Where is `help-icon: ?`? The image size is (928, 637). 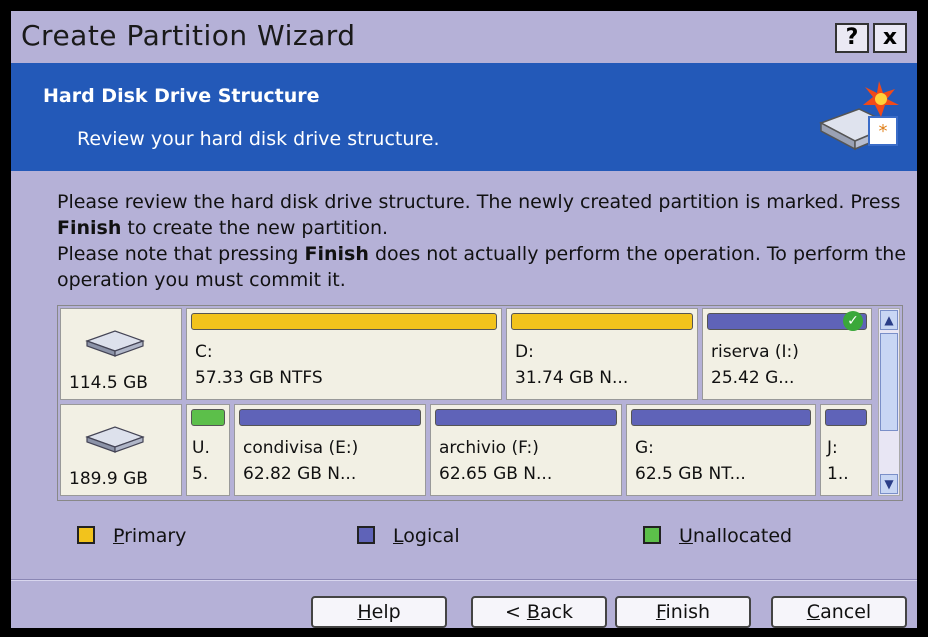
help-icon: ? is located at coordinates (852, 38).